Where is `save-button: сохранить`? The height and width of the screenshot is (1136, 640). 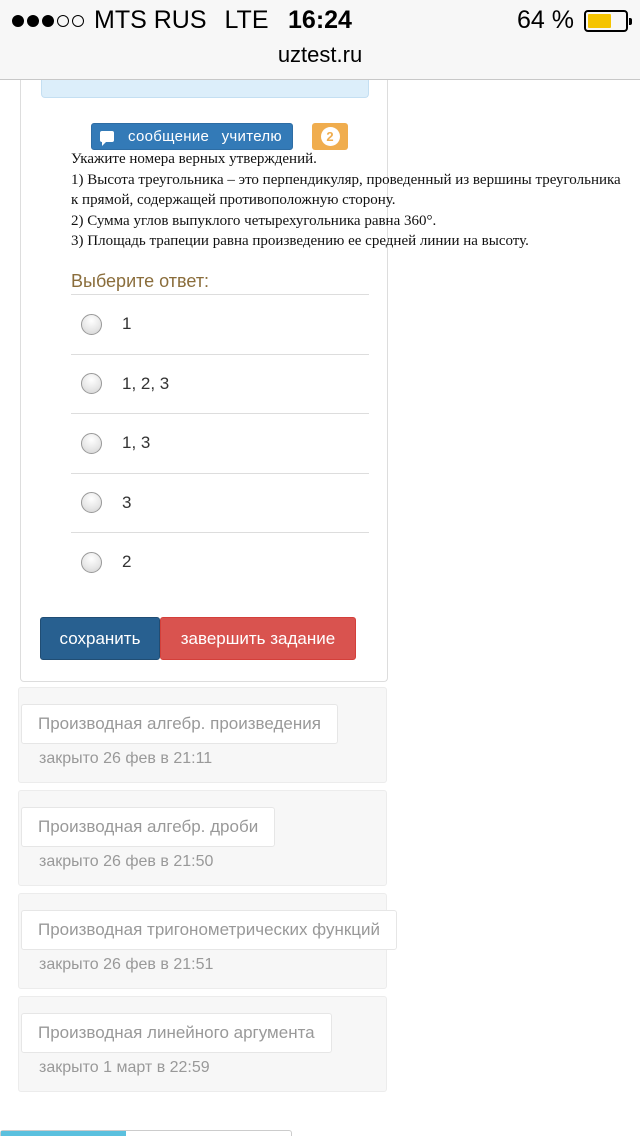 save-button: сохранить is located at coordinates (100, 638).